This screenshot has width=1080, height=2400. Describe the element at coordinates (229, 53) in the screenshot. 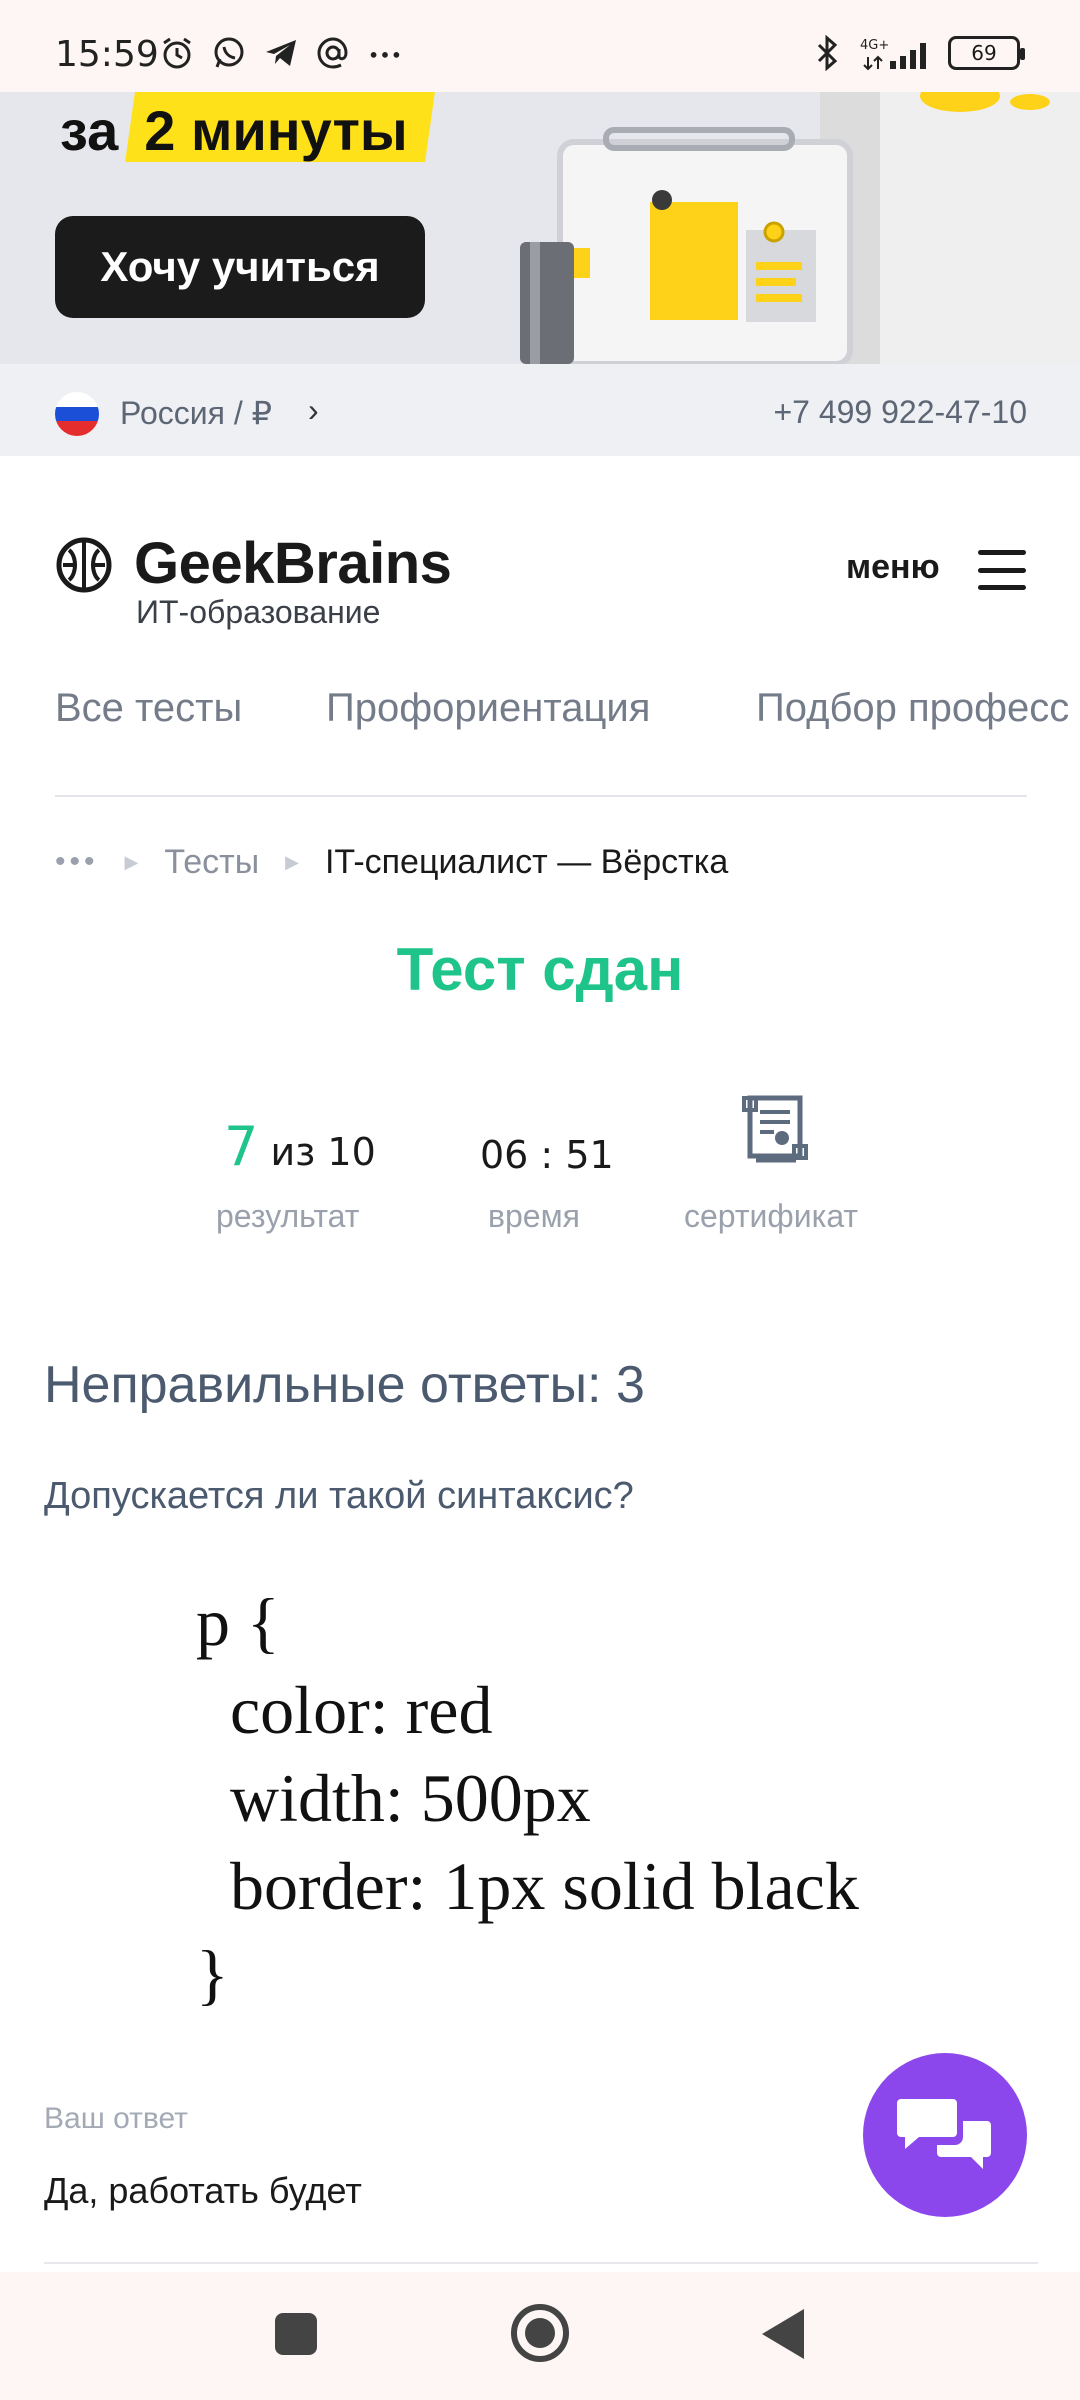

I see `whatsapp-icon` at that location.